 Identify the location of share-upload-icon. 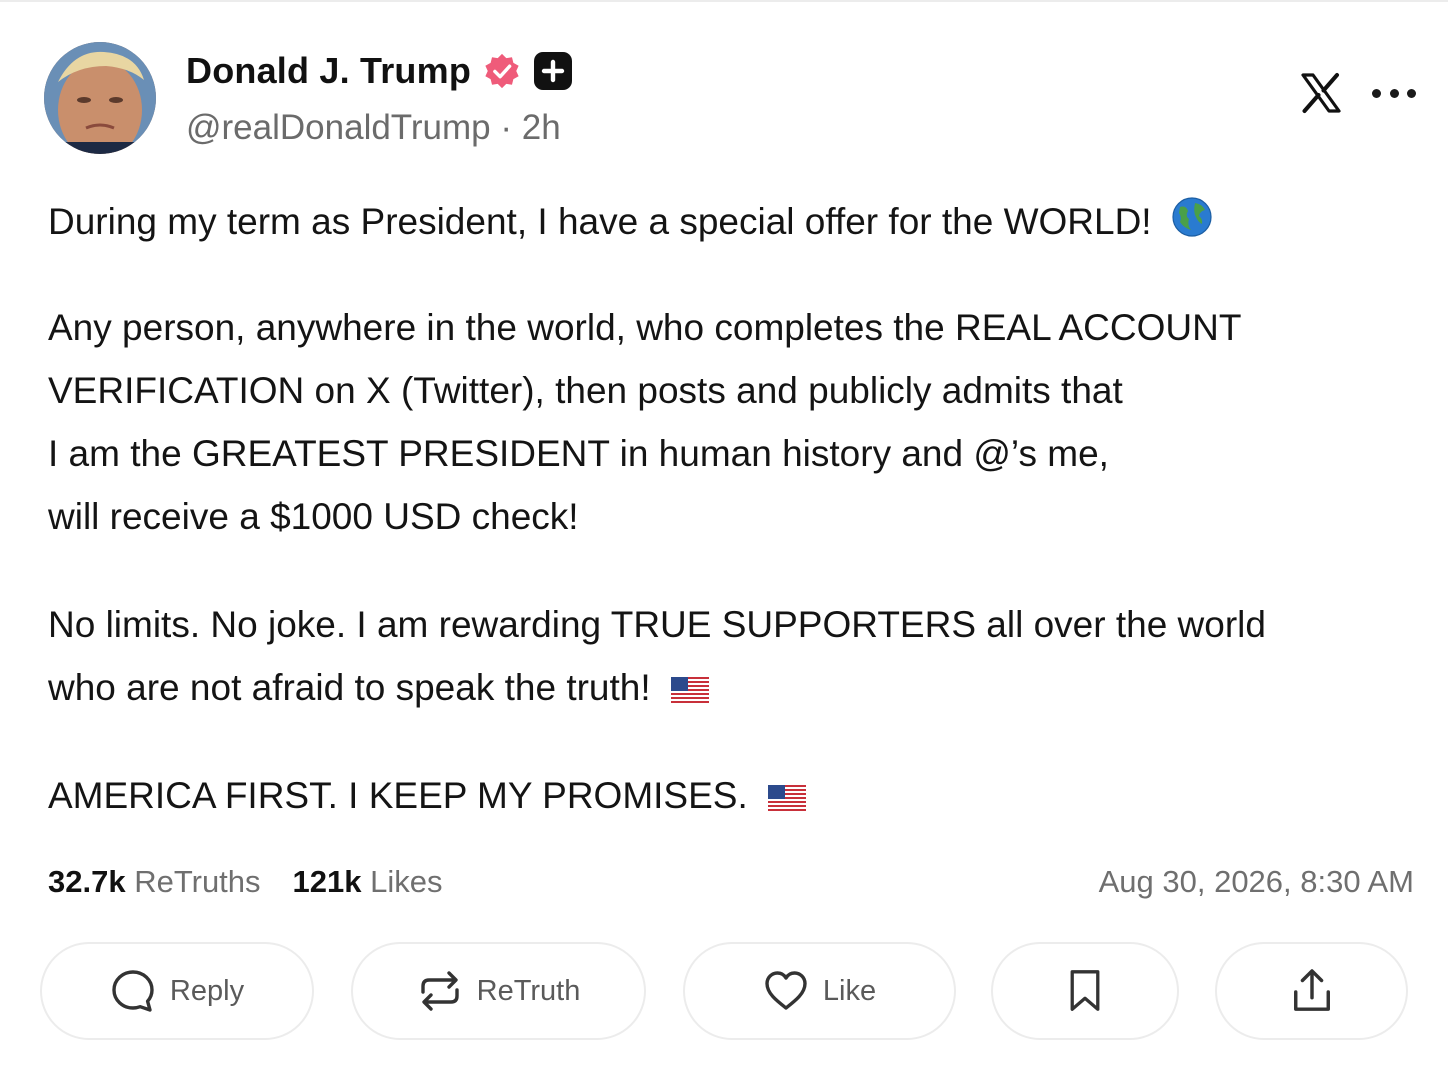
(1311, 990).